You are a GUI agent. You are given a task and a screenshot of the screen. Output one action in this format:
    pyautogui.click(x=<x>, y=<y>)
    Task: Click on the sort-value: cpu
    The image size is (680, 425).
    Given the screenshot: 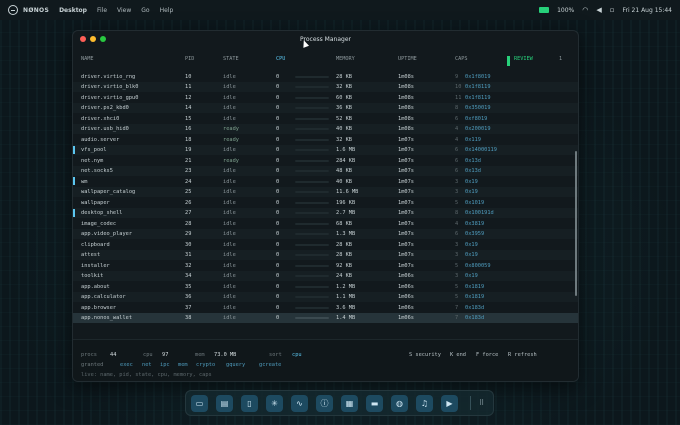 What is the action you would take?
    pyautogui.click(x=297, y=355)
    